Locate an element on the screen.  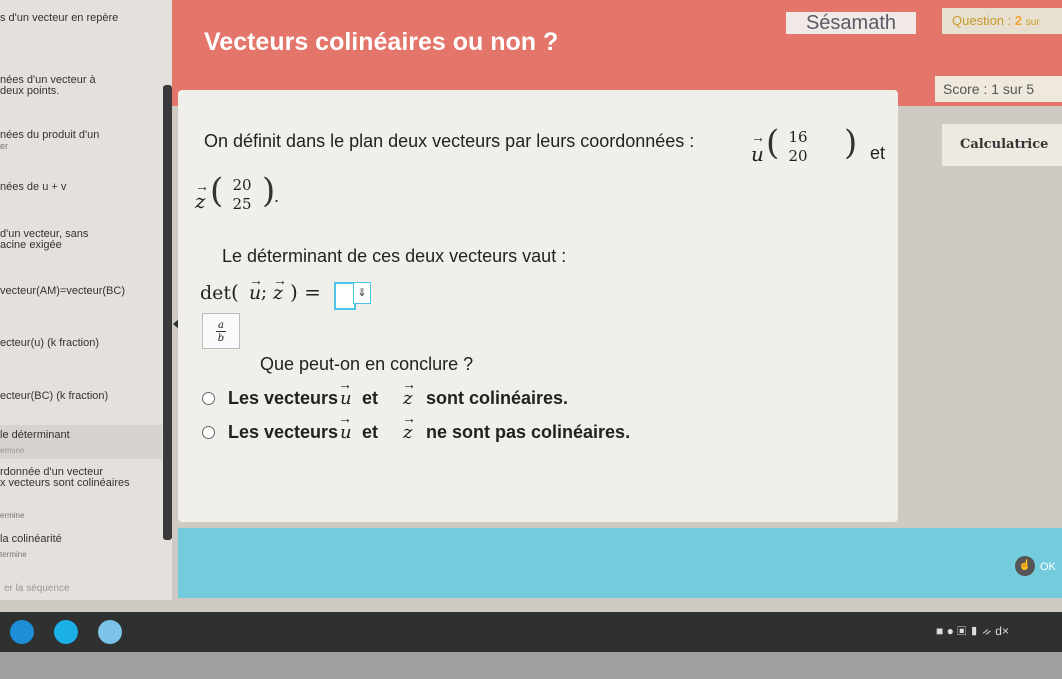
sidebar-scrollbar is located at coordinates (167, 312).